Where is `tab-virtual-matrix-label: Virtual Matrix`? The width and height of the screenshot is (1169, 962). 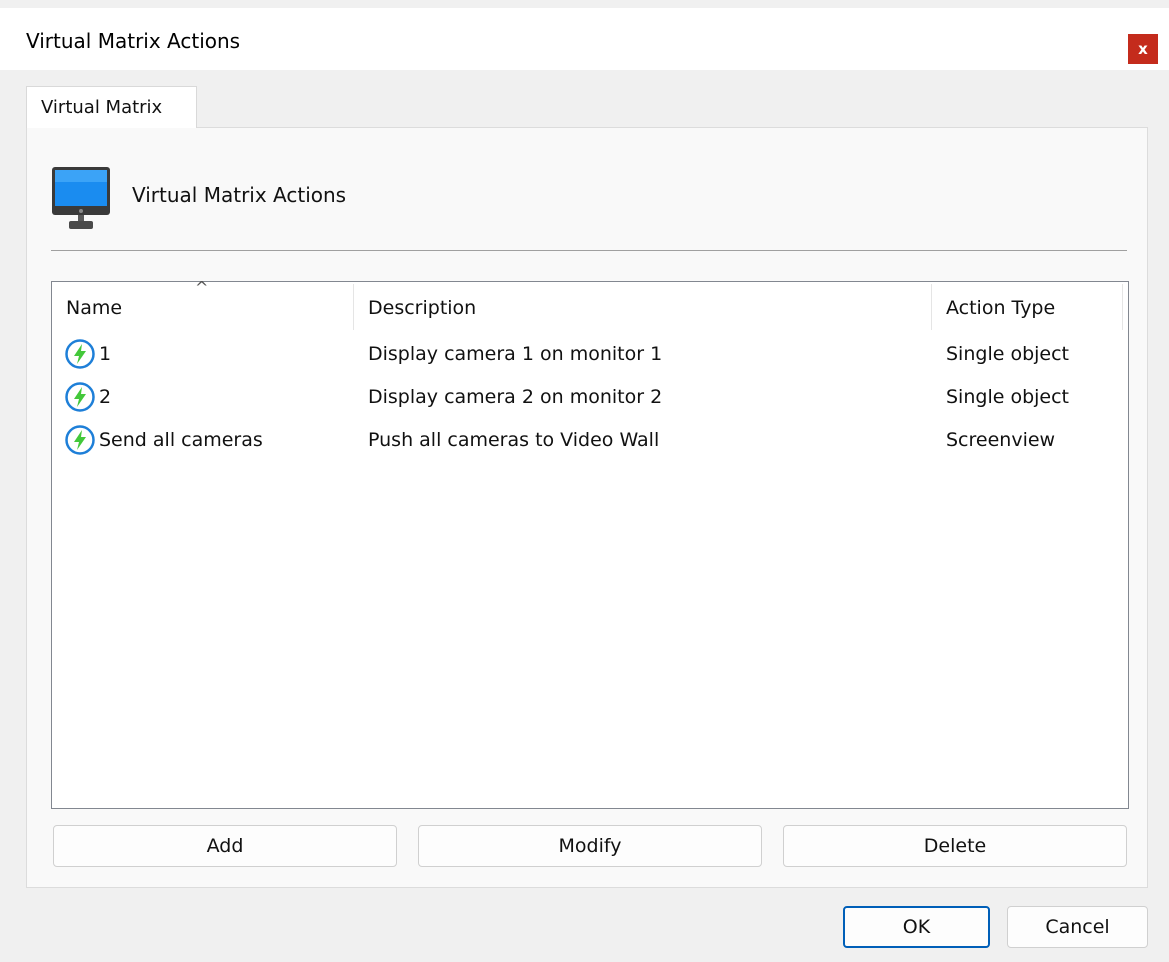
tab-virtual-matrix-label: Virtual Matrix is located at coordinates (102, 107).